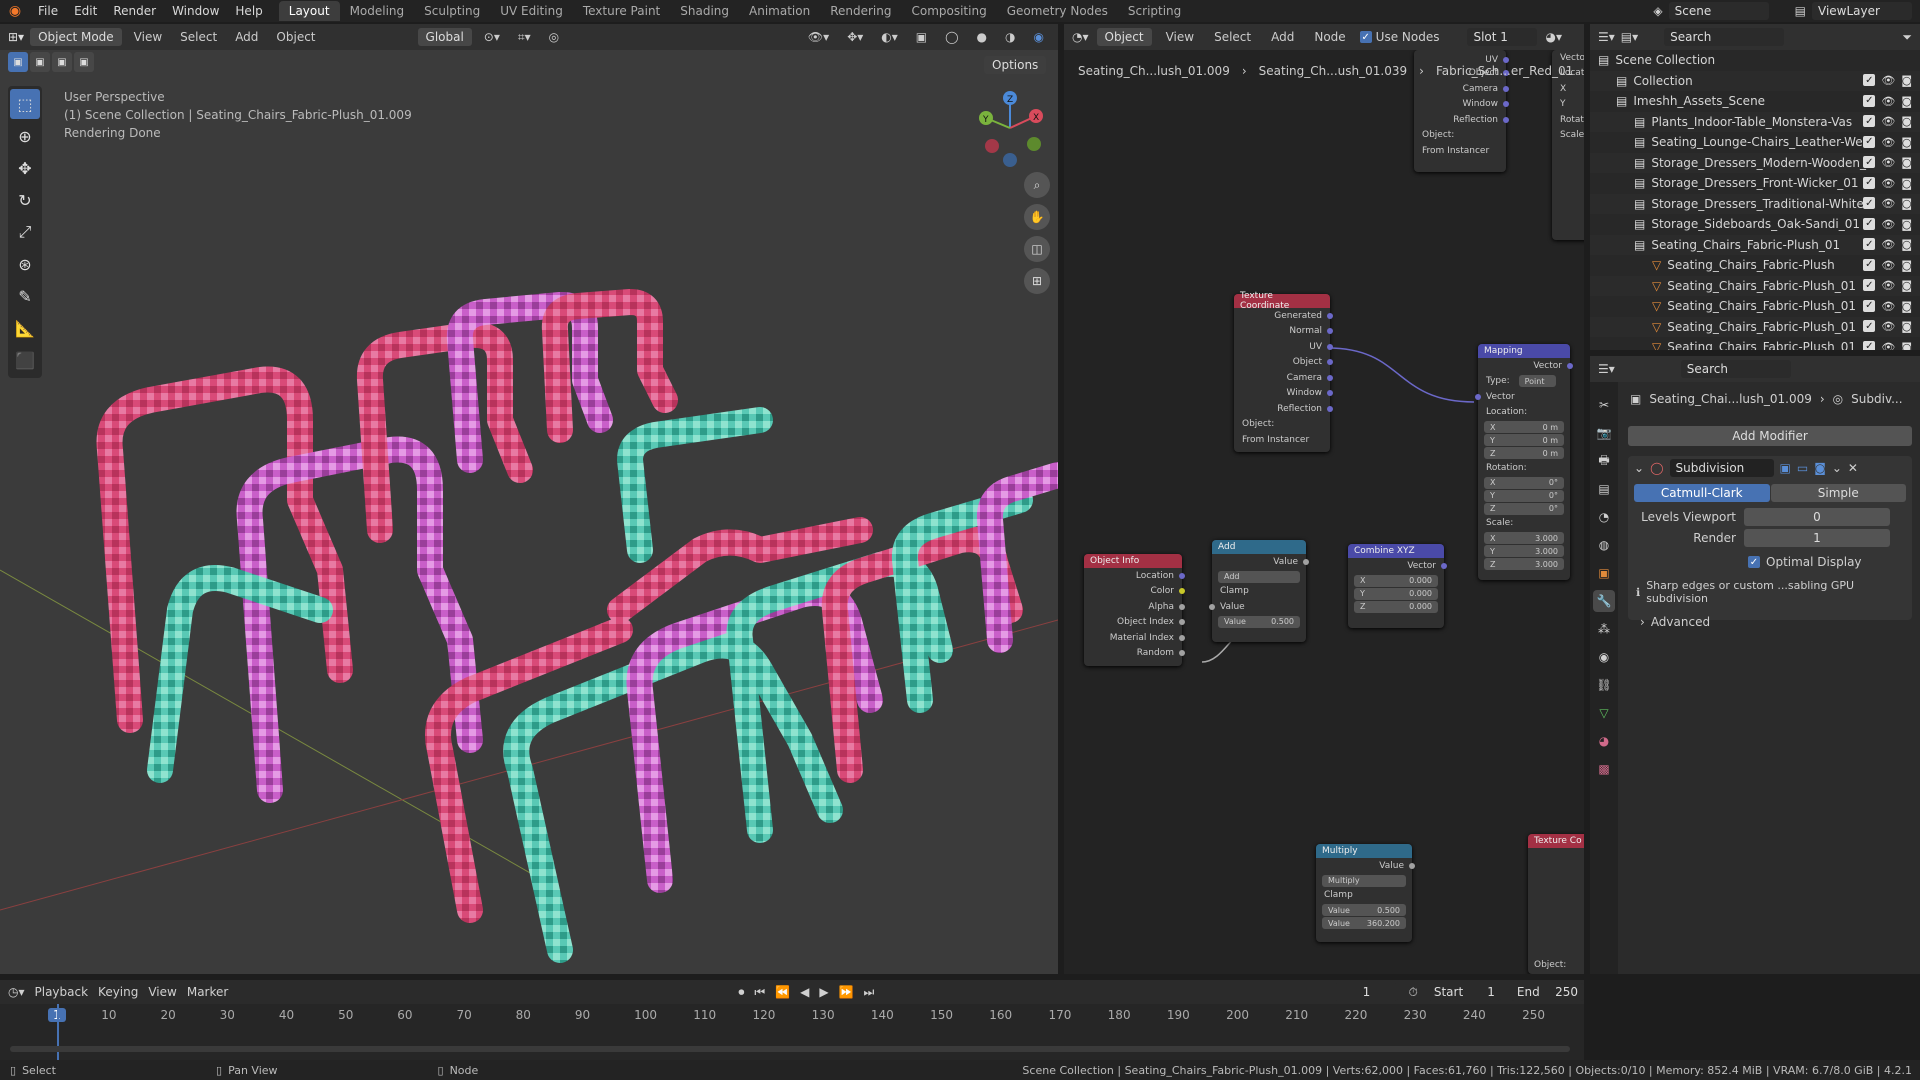 This screenshot has height=1080, width=1920. I want to click on loc-z-field: Z0 m, so click(1524, 453).